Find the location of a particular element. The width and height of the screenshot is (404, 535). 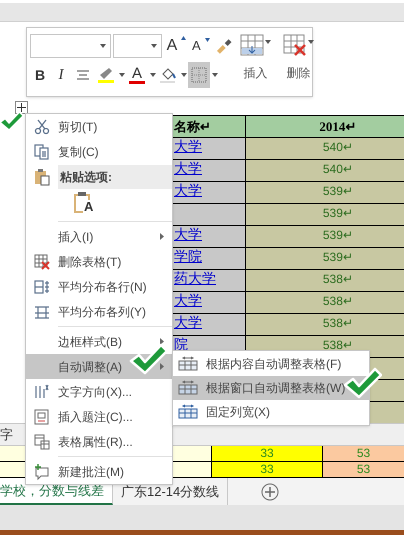

menu-item: 插入(I) is located at coordinates (99, 236).